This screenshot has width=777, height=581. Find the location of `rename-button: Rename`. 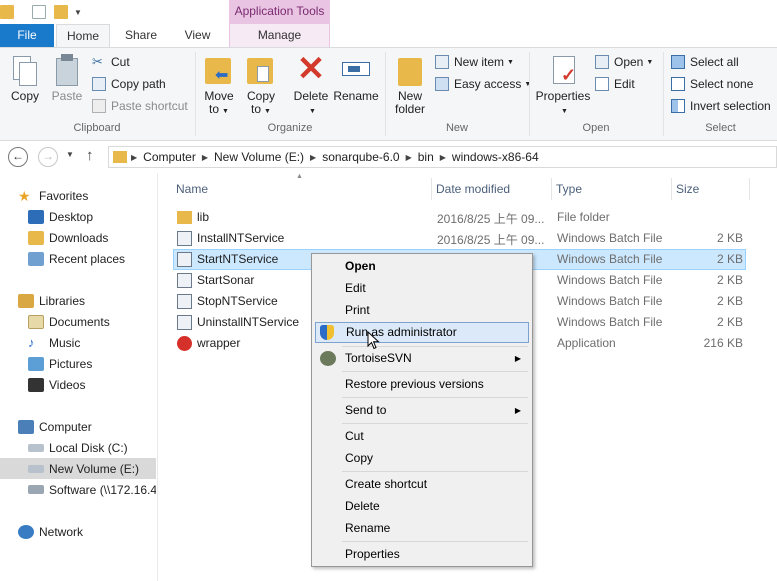

rename-button: Rename is located at coordinates (356, 77).